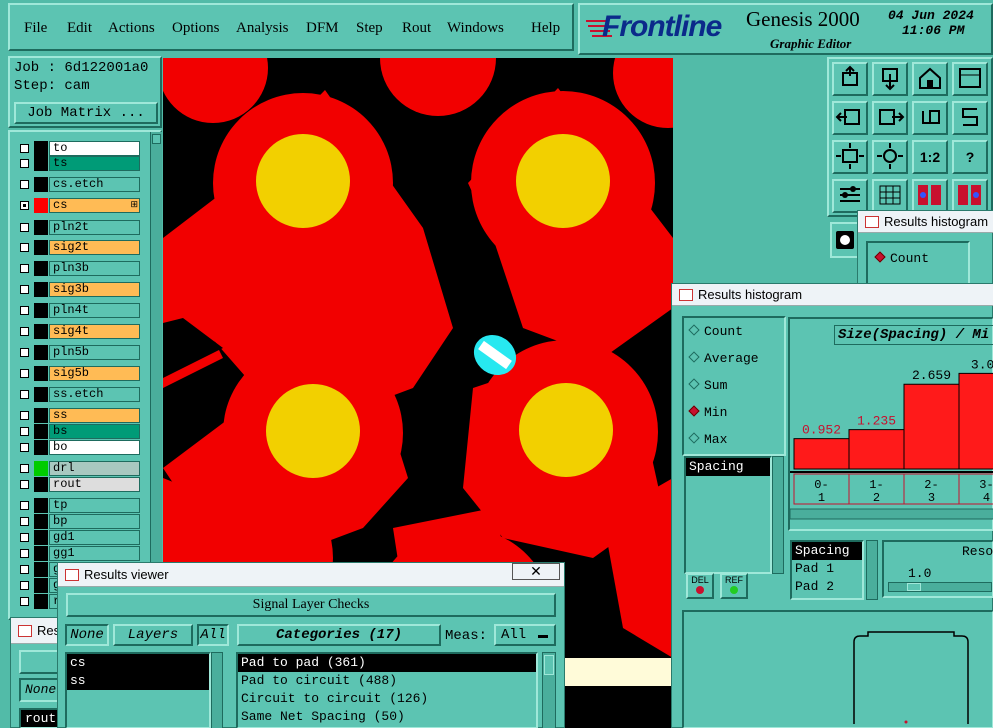 The height and width of the screenshot is (728, 993). Describe the element at coordinates (78, 537) in the screenshot. I see `layer-row-gd1: gd1` at that location.